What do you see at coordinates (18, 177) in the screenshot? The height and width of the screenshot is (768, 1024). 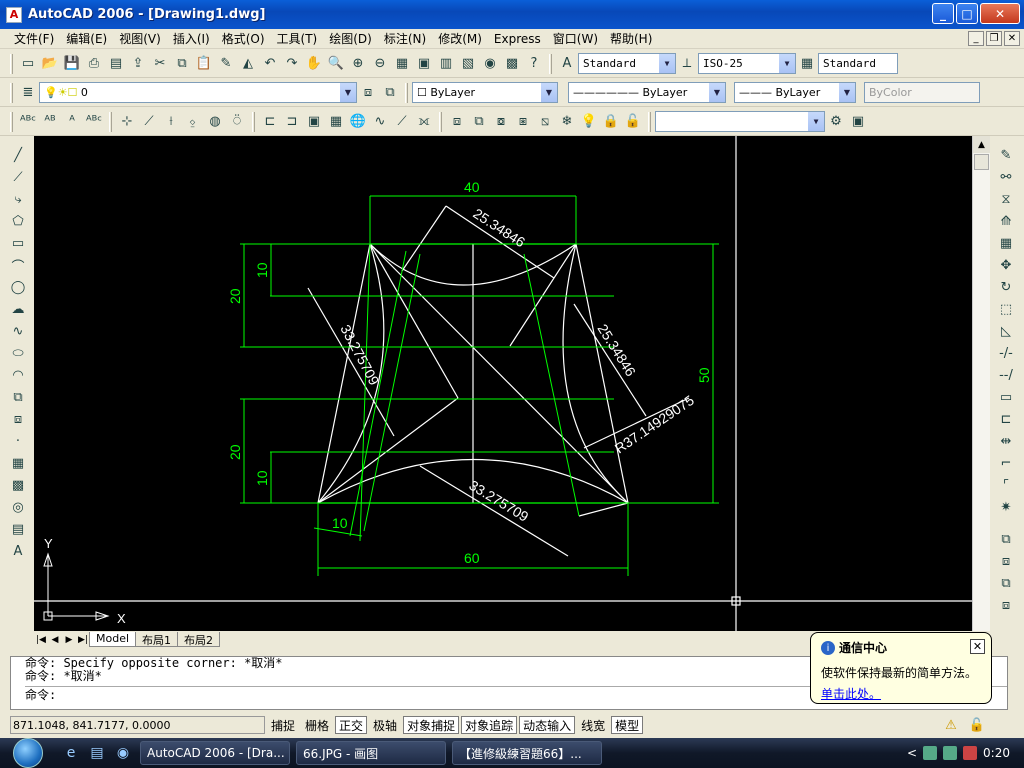 I see `construction-line-icon: ⟋` at bounding box center [18, 177].